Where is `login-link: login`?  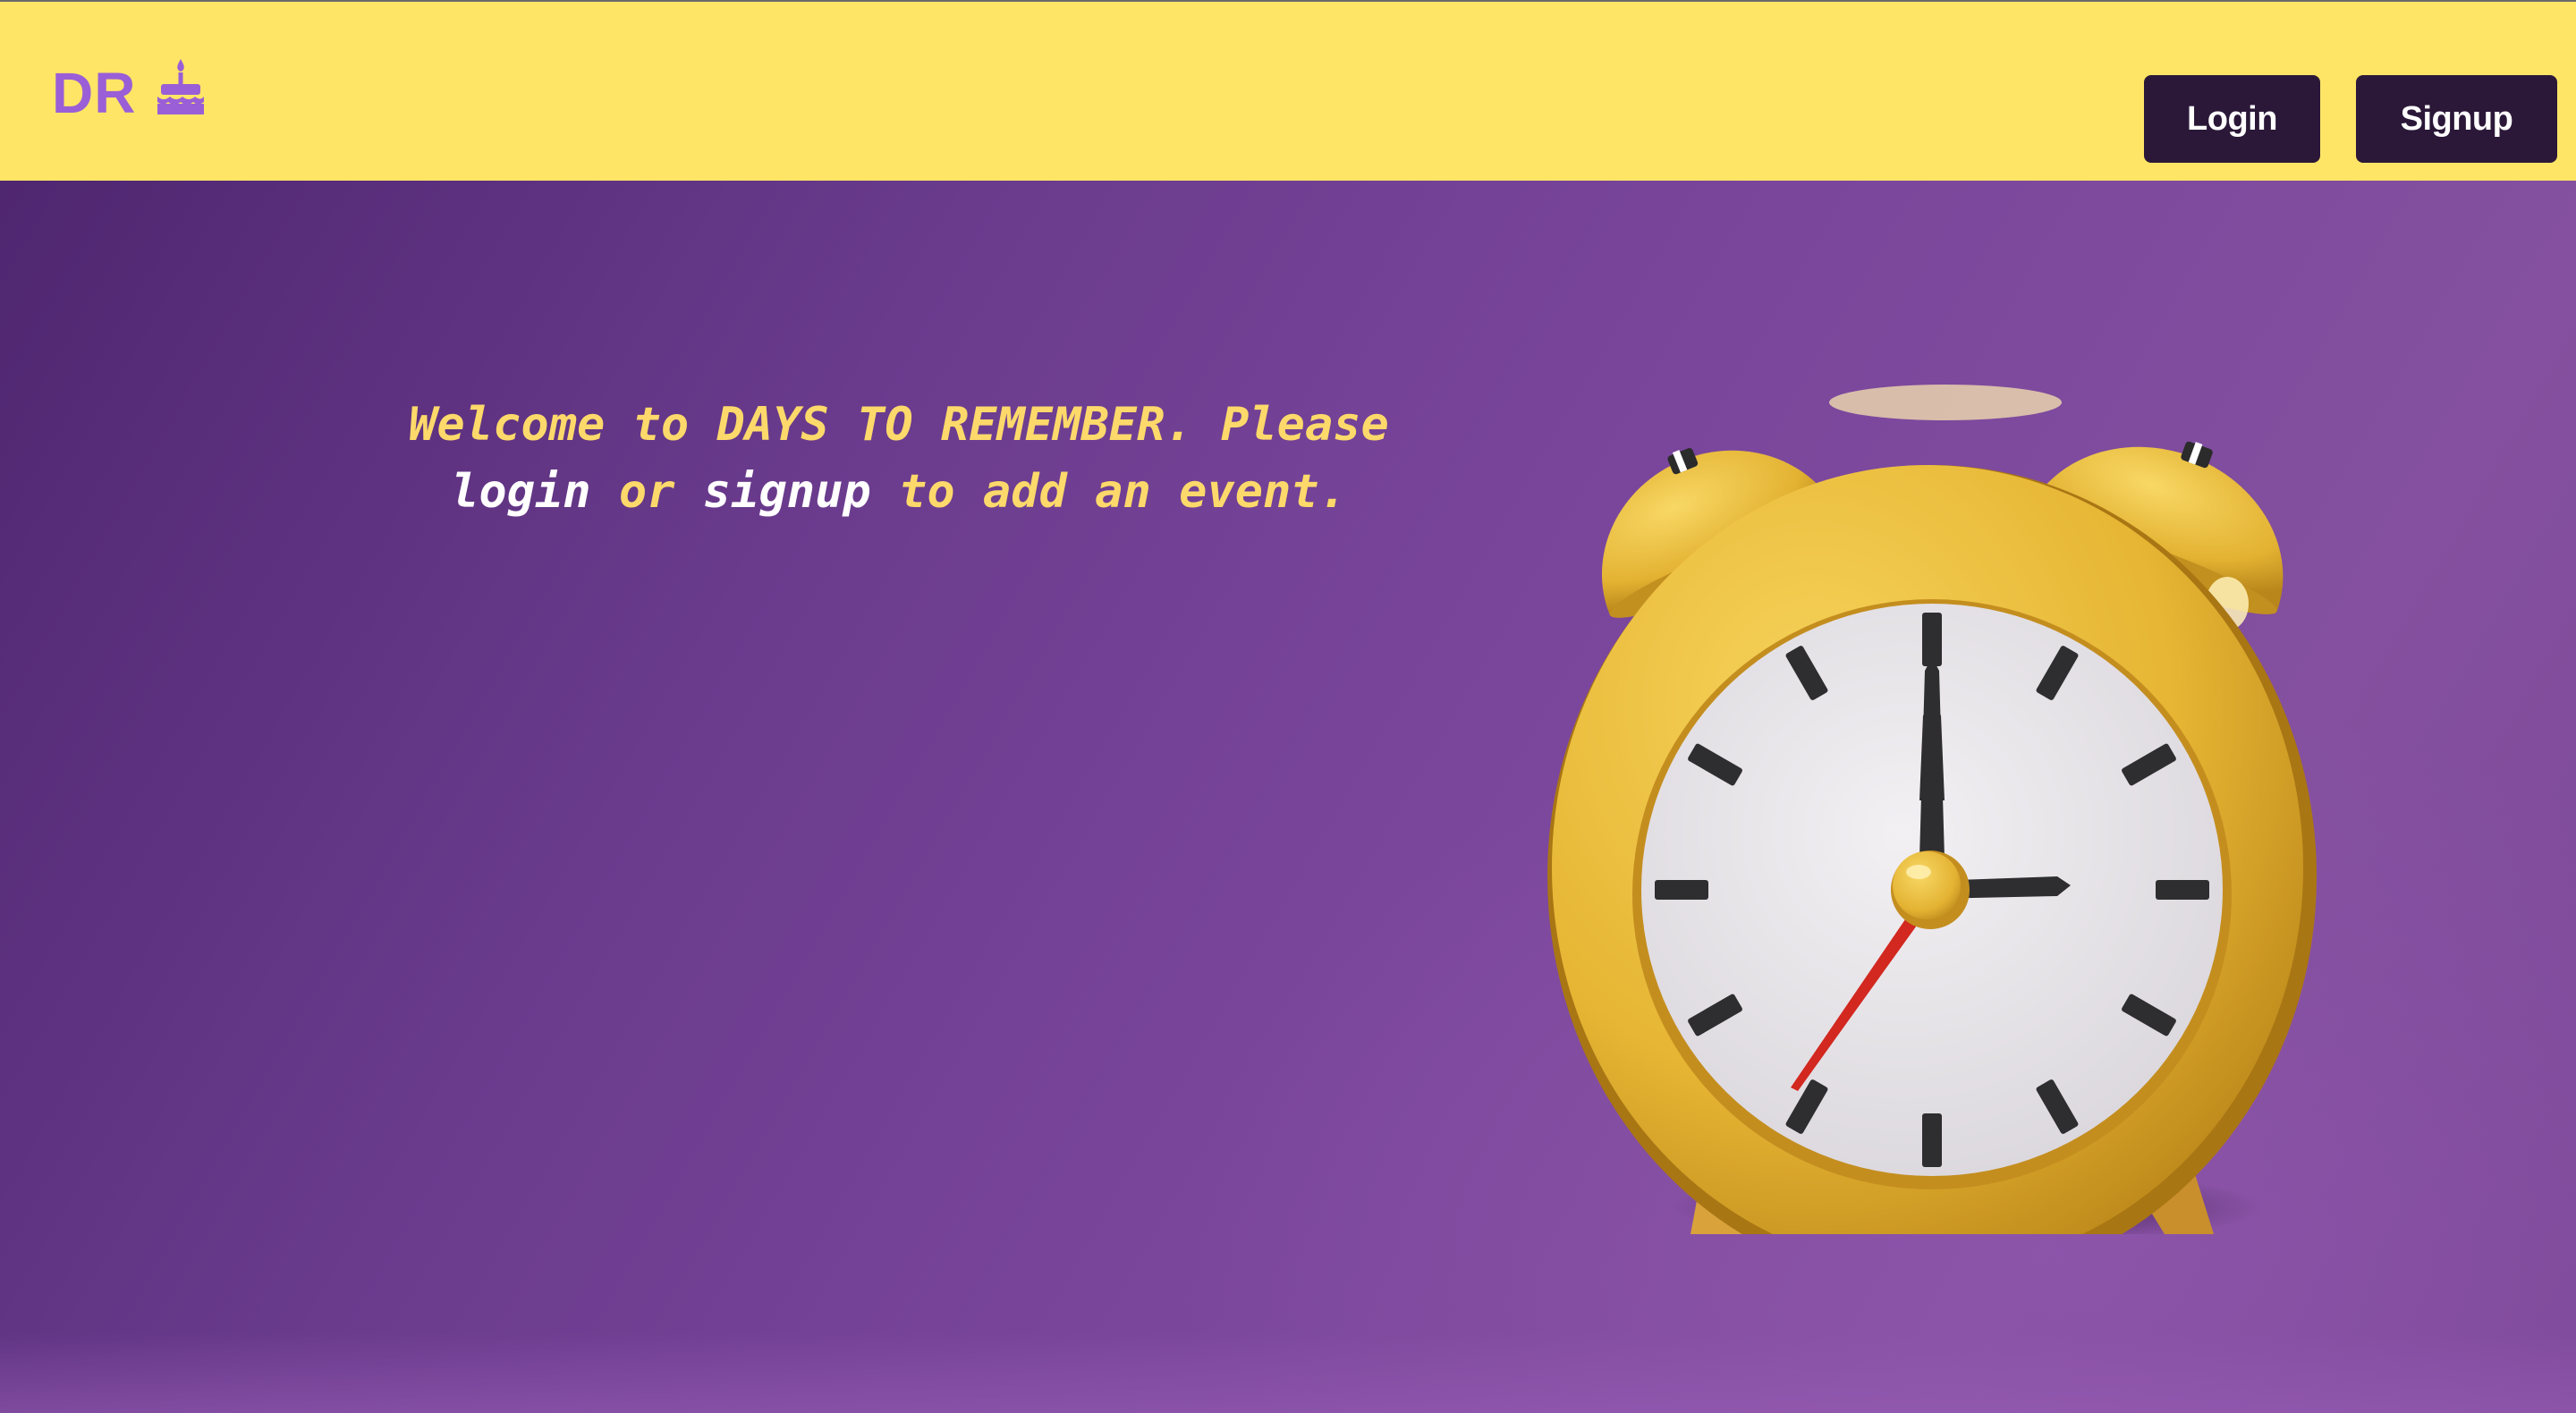 login-link: login is located at coordinates (521, 492).